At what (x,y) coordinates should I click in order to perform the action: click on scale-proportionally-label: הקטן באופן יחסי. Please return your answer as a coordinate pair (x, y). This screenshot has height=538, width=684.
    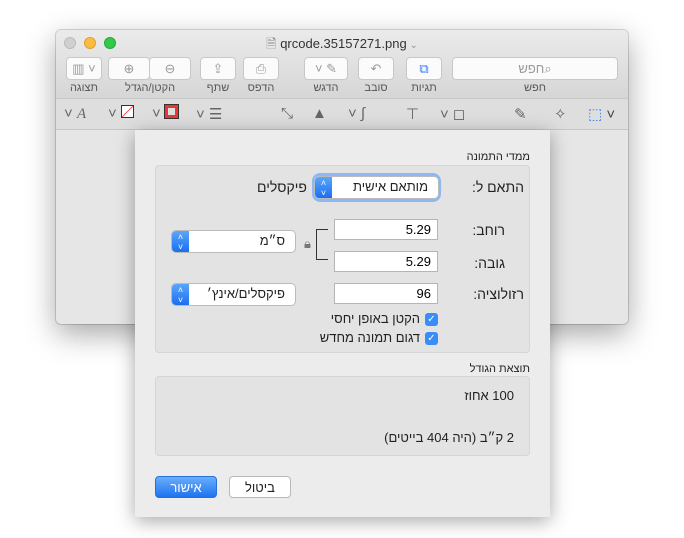
    Looking at the image, I should click on (375, 318).